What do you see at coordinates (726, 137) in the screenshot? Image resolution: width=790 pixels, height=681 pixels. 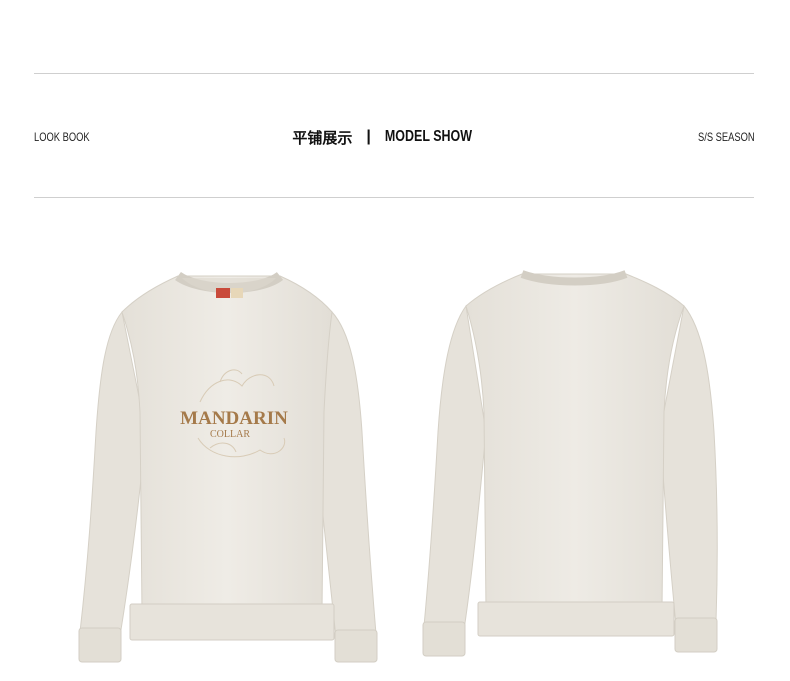 I see `season-label: S/S SEASON` at bounding box center [726, 137].